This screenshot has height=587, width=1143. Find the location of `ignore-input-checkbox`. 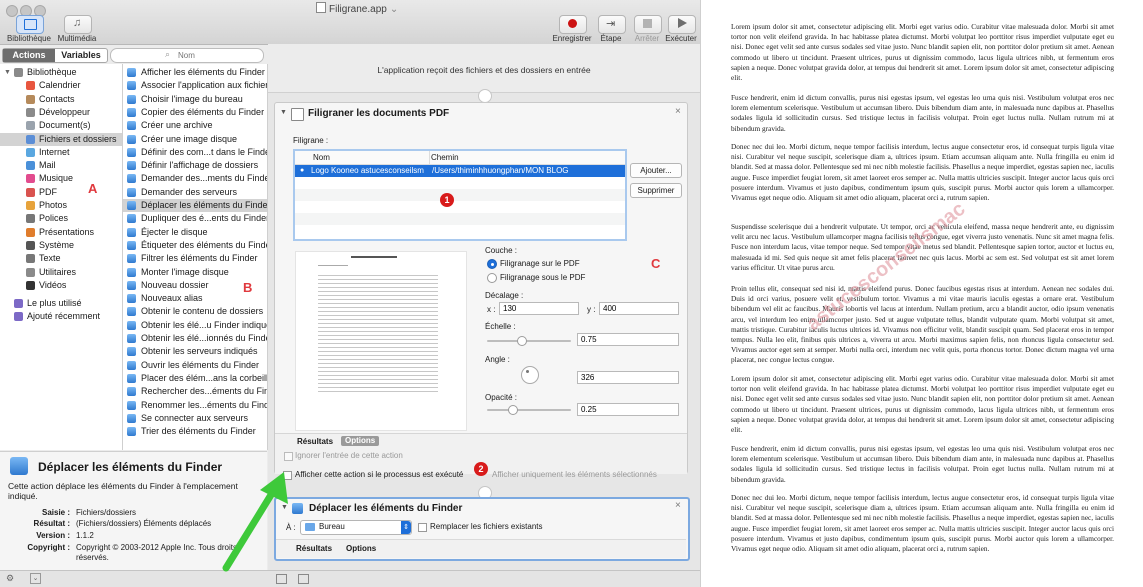

ignore-input-checkbox is located at coordinates (288, 456).